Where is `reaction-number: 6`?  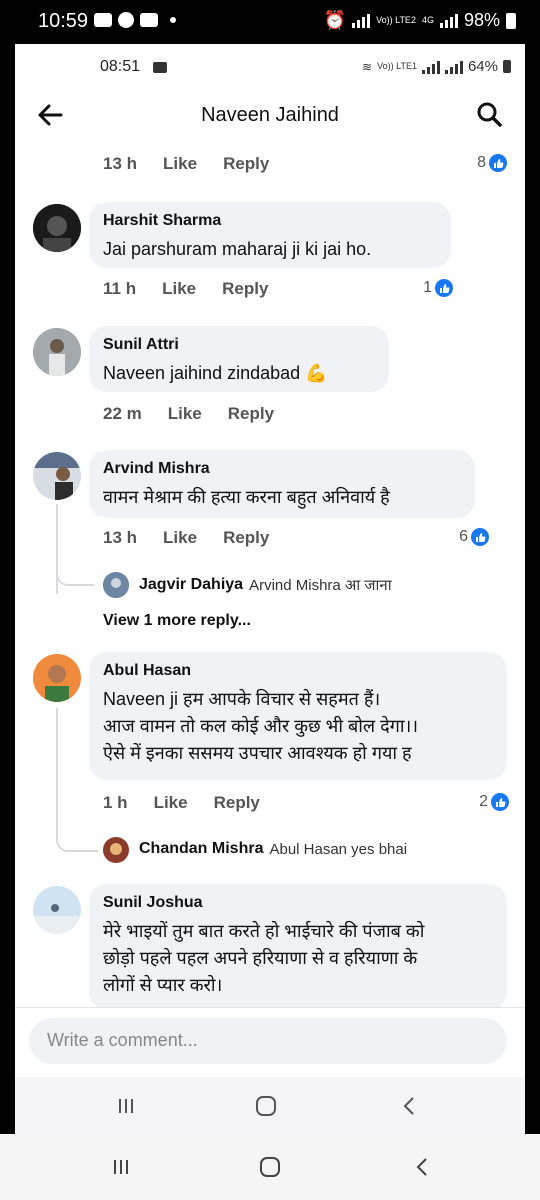
reaction-number: 6 is located at coordinates (463, 536).